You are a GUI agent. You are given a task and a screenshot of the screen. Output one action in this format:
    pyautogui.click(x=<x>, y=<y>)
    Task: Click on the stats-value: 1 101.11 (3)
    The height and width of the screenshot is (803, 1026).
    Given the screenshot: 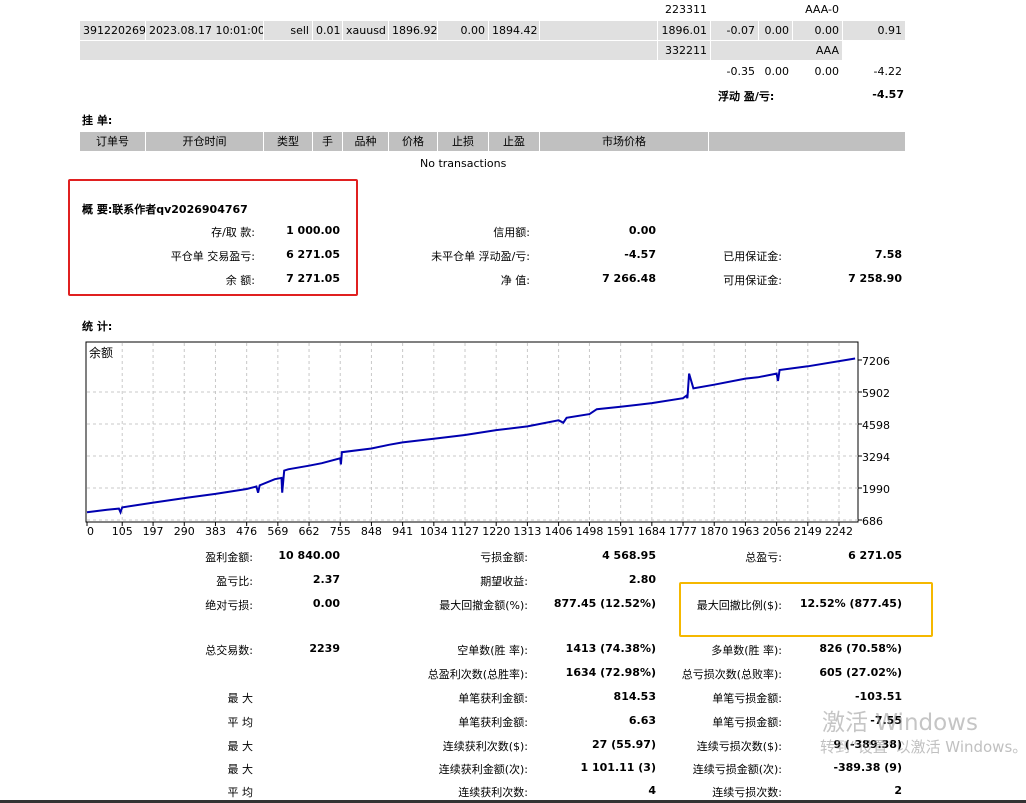 What is the action you would take?
    pyautogui.click(x=618, y=767)
    